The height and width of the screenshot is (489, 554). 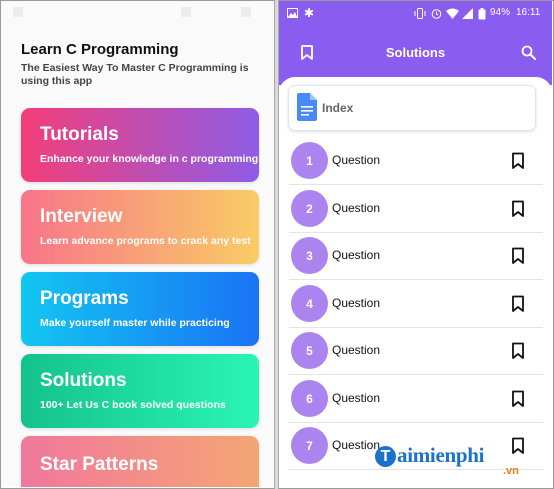 I want to click on index-label: Index, so click(x=338, y=108).